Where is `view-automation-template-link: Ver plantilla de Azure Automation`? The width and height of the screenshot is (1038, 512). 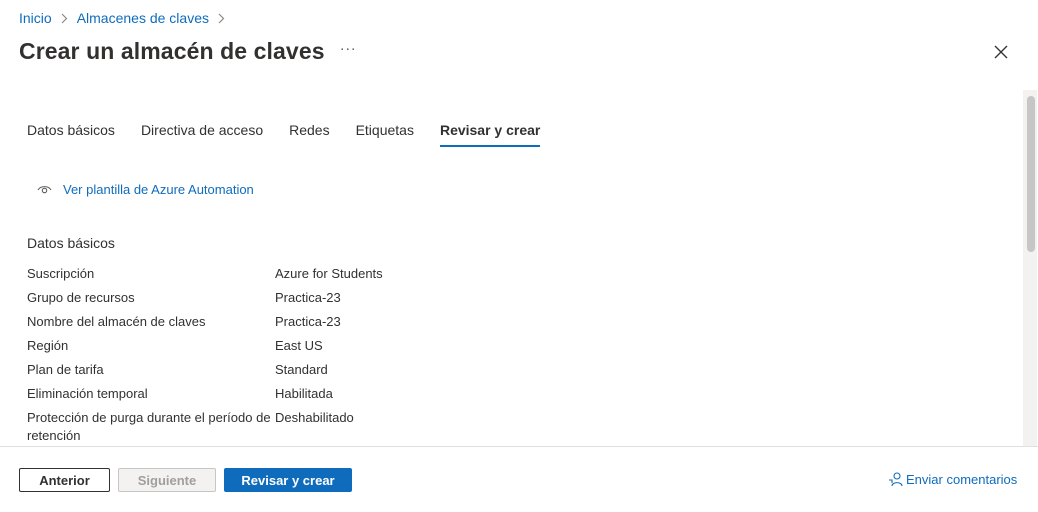
view-automation-template-link: Ver plantilla de Azure Automation is located at coordinates (145, 189).